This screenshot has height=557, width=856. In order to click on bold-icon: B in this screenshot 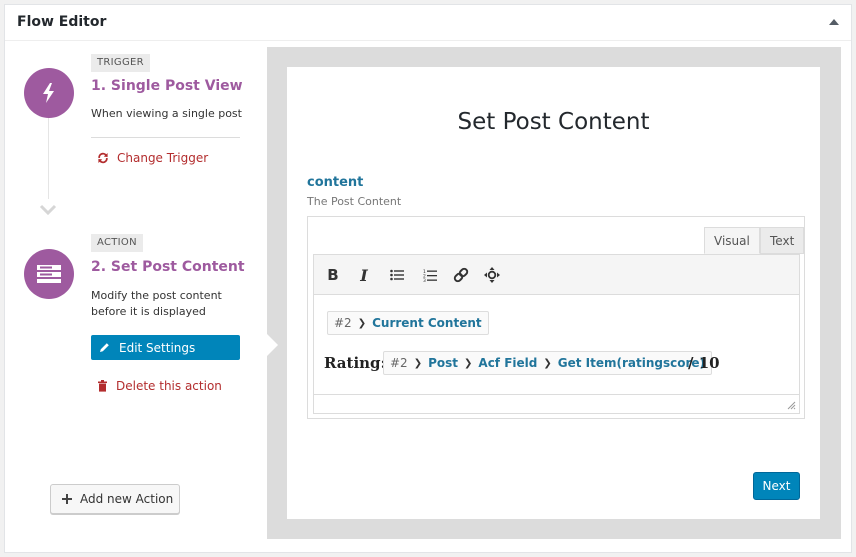, I will do `click(333, 275)`.